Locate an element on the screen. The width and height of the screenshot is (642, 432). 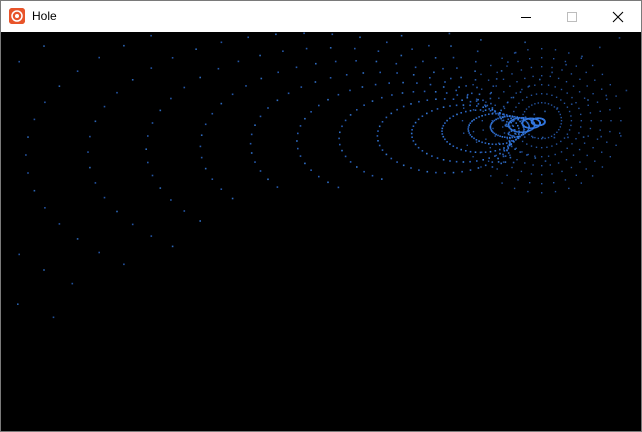
maximize-button is located at coordinates (572, 16).